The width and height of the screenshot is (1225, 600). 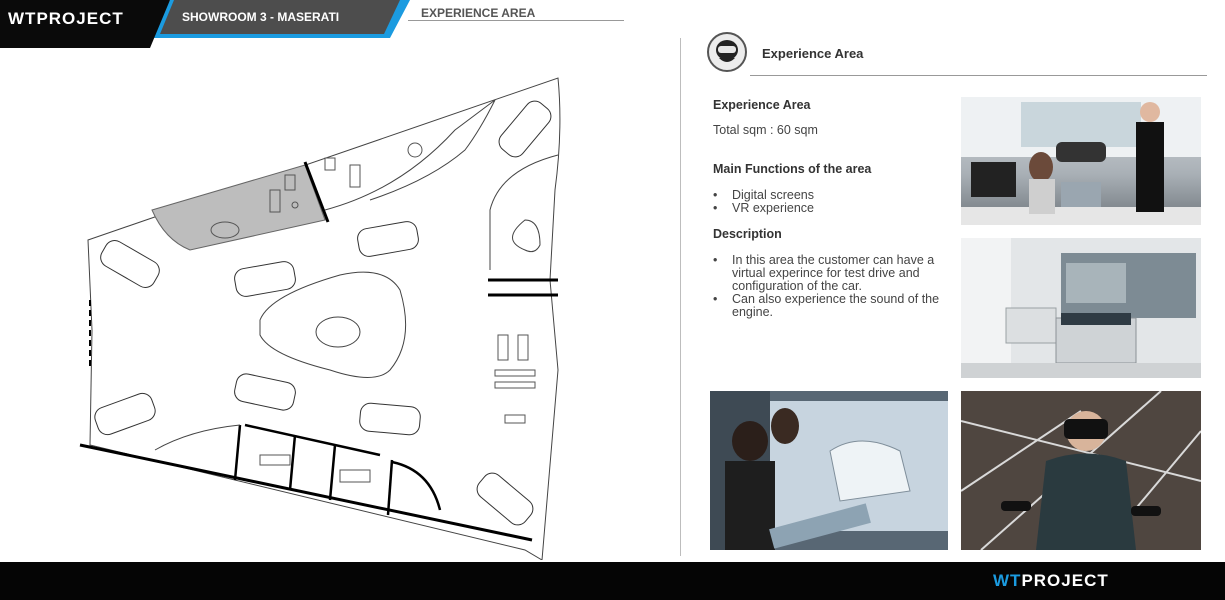 I want to click on photo-configurator-screen, so click(x=829, y=470).